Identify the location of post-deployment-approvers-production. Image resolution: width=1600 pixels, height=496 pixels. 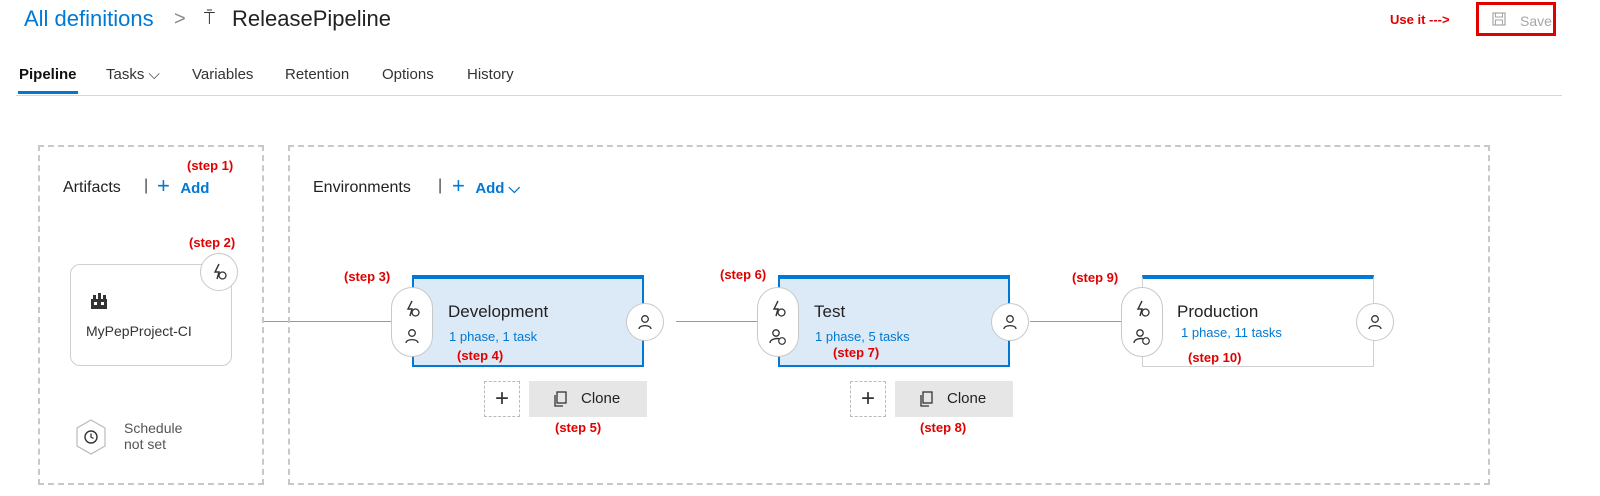
(1375, 322).